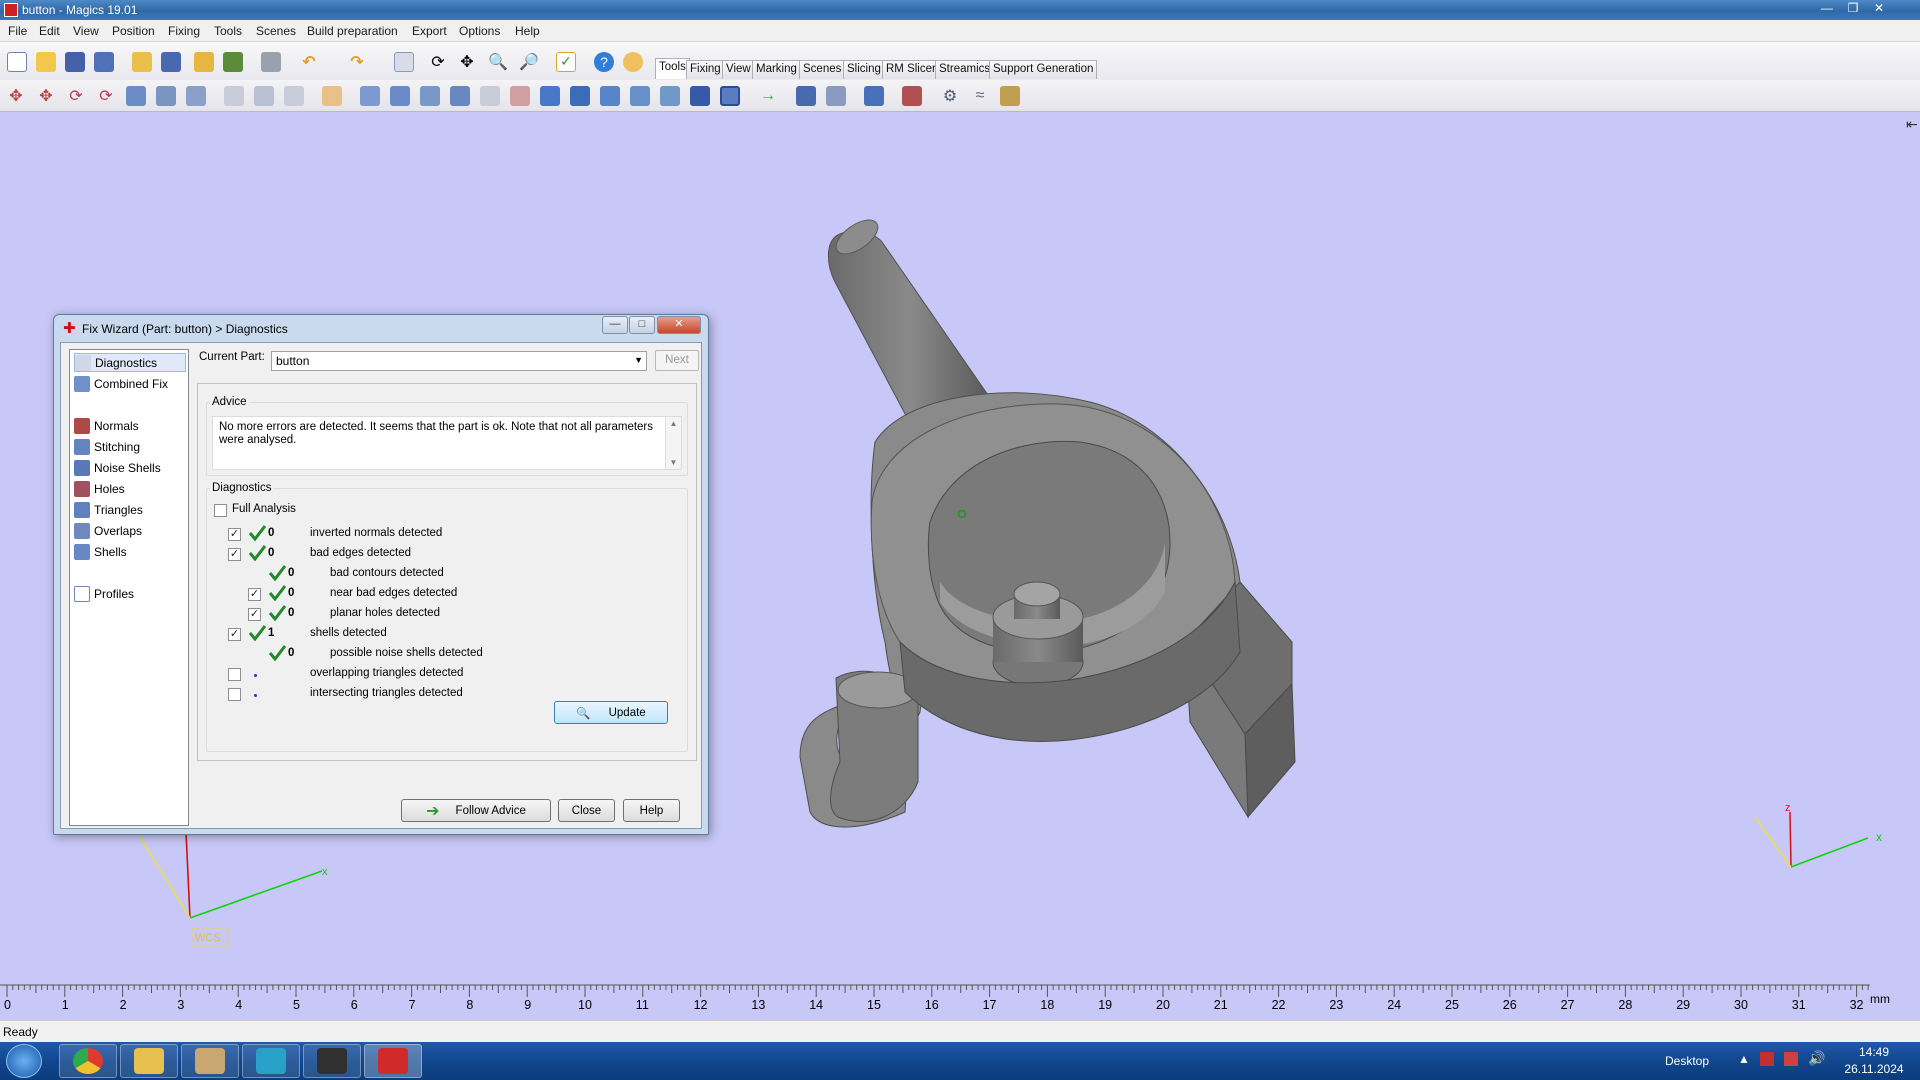 The width and height of the screenshot is (1920, 1080). Describe the element at coordinates (370, 96) in the screenshot. I see `measure-icon` at that location.